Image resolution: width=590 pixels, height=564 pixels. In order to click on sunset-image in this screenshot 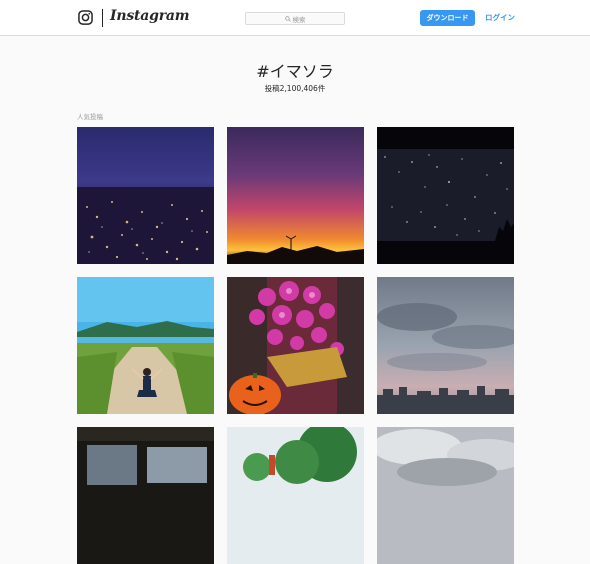, I will do `click(295, 195)`.